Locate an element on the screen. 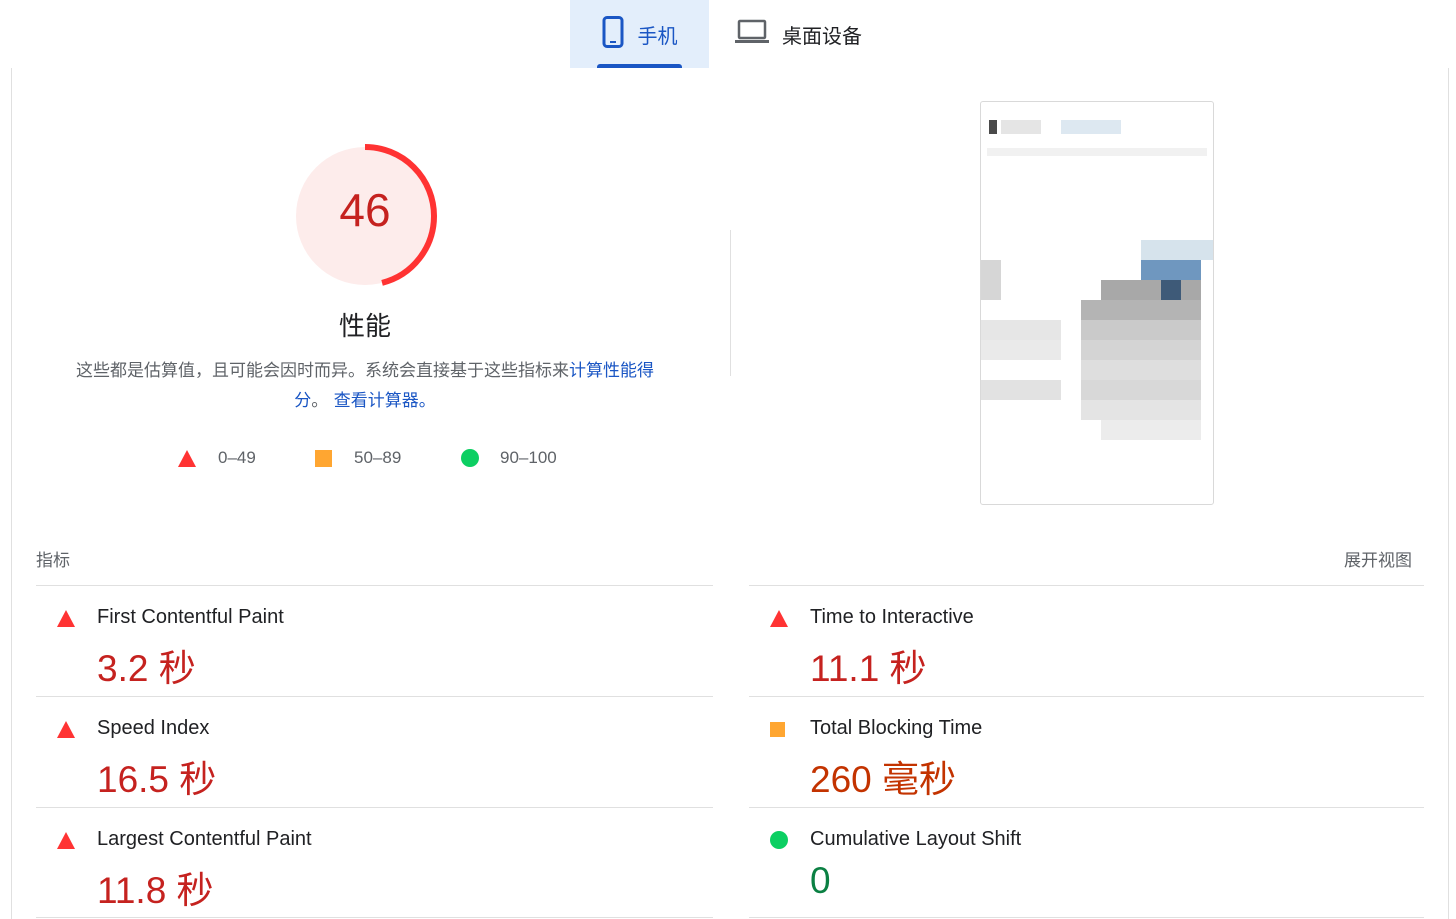 The height and width of the screenshot is (919, 1456). tab-mobile-label: 手机 is located at coordinates (657, 35).